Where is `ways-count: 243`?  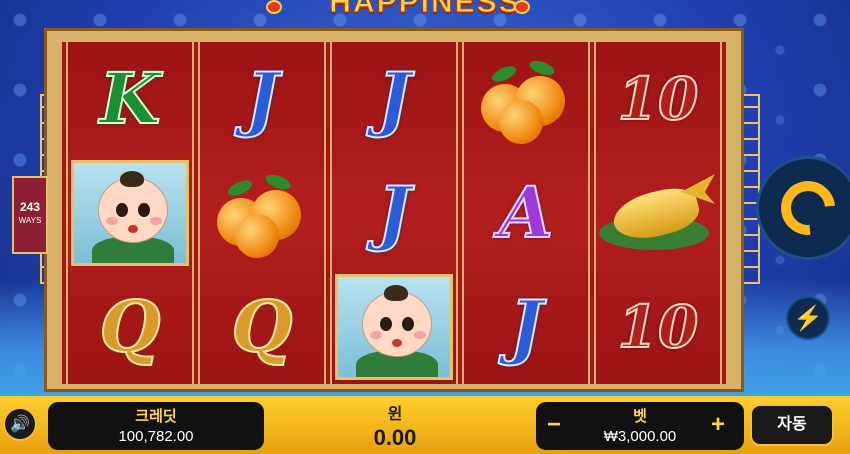
ways-count: 243 is located at coordinates (30, 207).